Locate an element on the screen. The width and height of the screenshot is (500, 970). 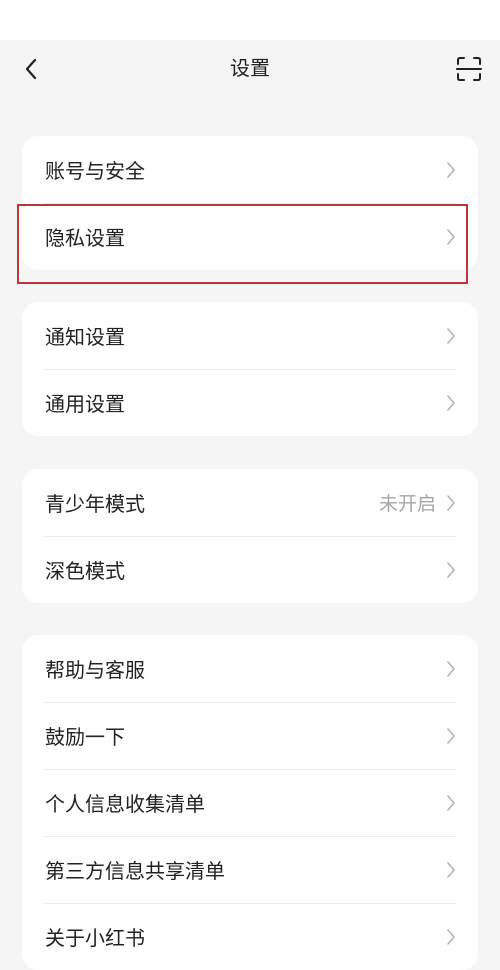
menu-item-label: 关于小红书 is located at coordinates (95, 938).